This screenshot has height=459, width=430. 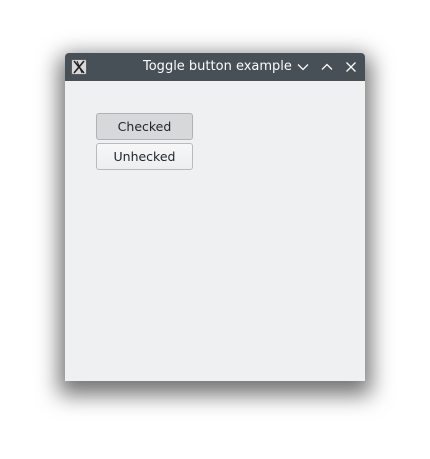 What do you see at coordinates (351, 67) in the screenshot?
I see `close-icon` at bounding box center [351, 67].